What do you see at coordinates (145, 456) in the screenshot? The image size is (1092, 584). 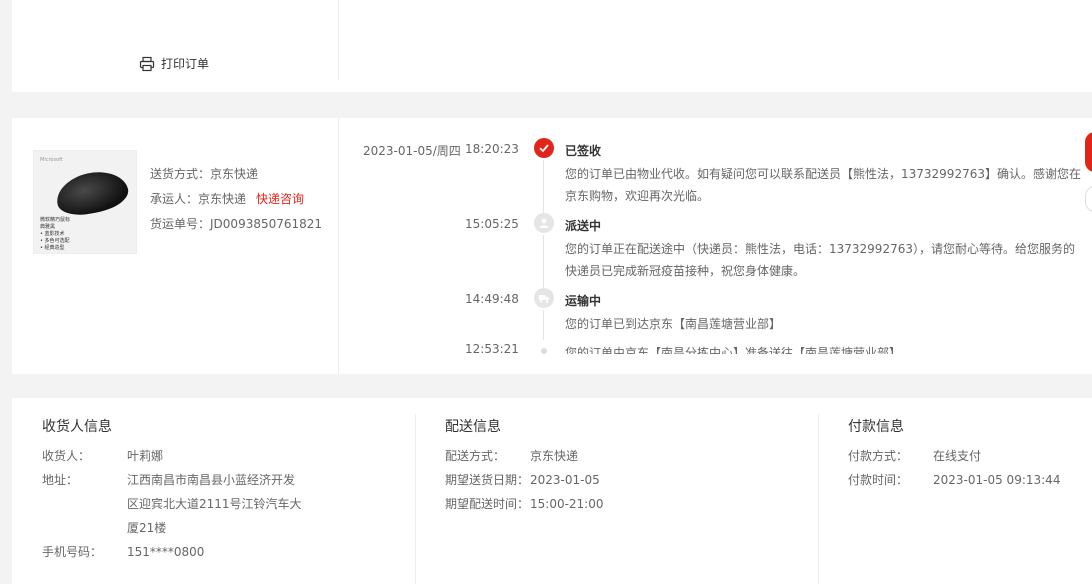 I see `receiver-name-value: 叶莉娜` at bounding box center [145, 456].